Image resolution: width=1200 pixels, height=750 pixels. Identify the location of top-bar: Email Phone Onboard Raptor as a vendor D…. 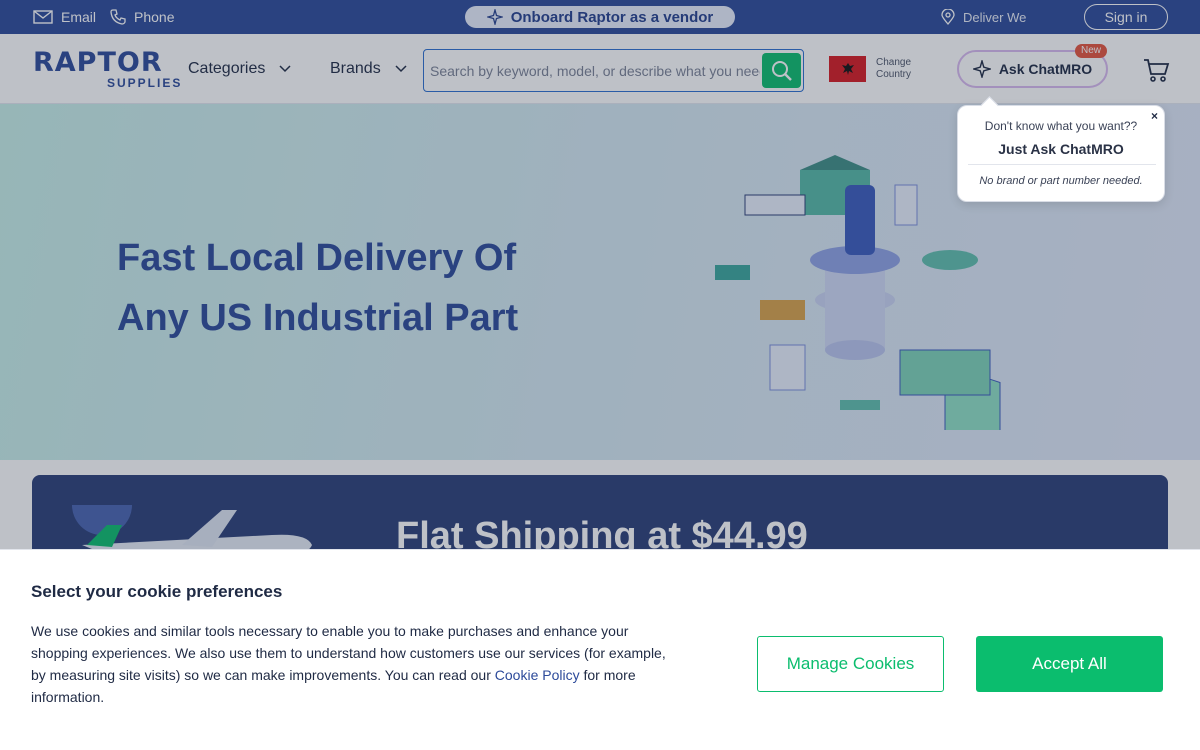
(600, 17).